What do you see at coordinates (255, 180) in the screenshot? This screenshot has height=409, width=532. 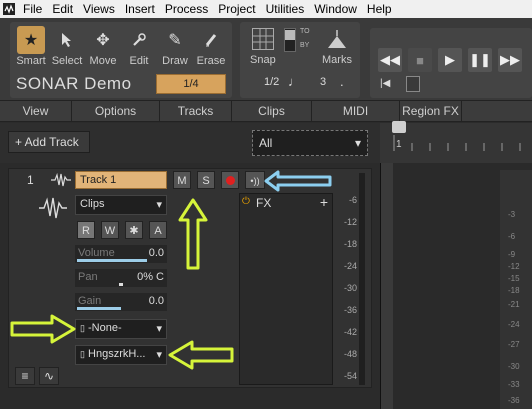 I see `input-echo-button: •))` at bounding box center [255, 180].